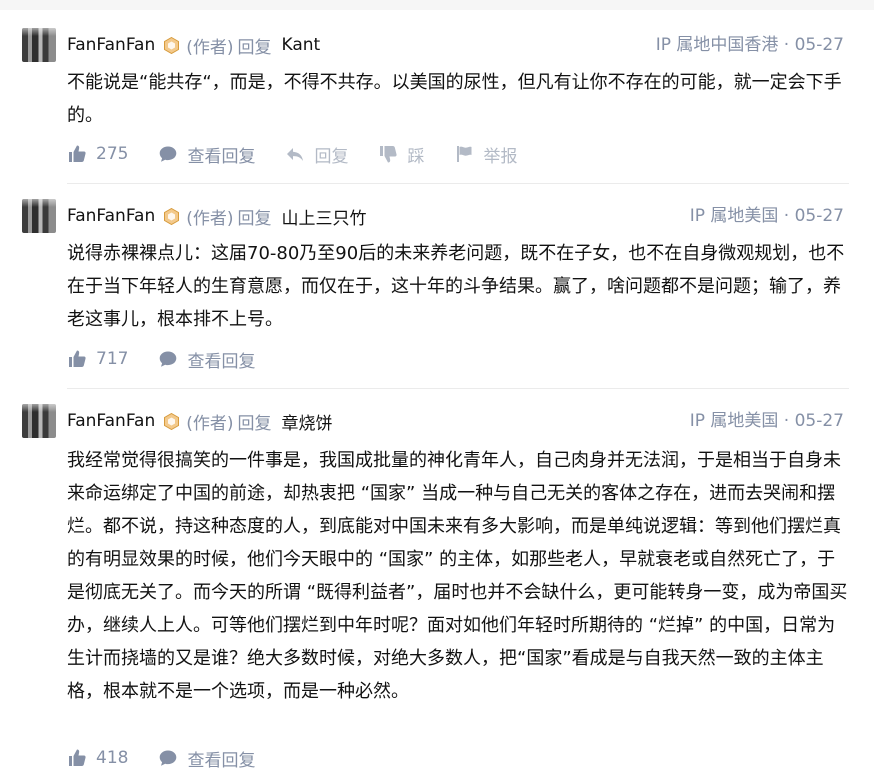 The height and width of the screenshot is (772, 874). I want to click on like-count: 275, so click(112, 154).